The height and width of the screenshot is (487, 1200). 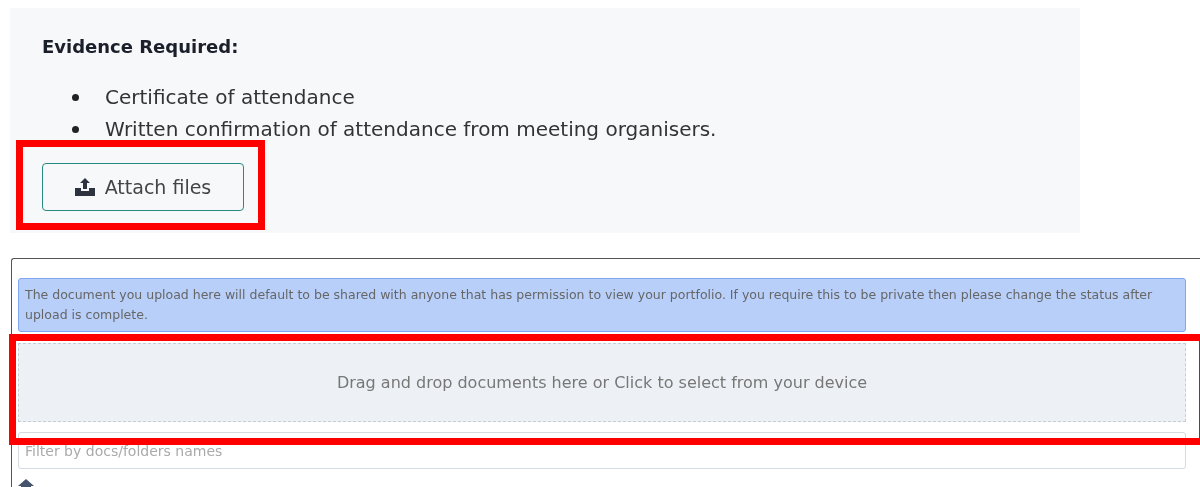 I want to click on attach-files-button: Attach files, so click(x=143, y=187).